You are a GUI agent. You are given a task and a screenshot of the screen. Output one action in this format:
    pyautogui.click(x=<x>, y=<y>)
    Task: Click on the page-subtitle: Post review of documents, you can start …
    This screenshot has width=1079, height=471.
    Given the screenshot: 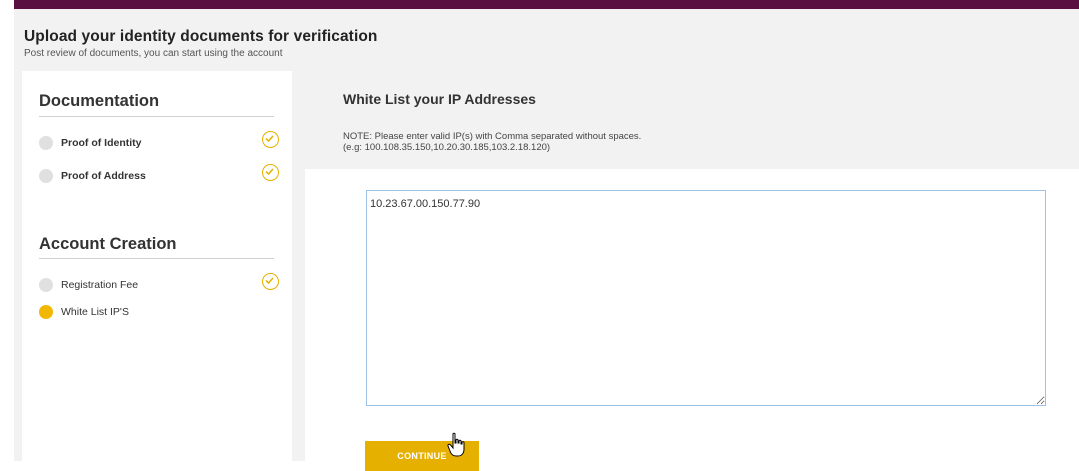 What is the action you would take?
    pyautogui.click(x=153, y=53)
    